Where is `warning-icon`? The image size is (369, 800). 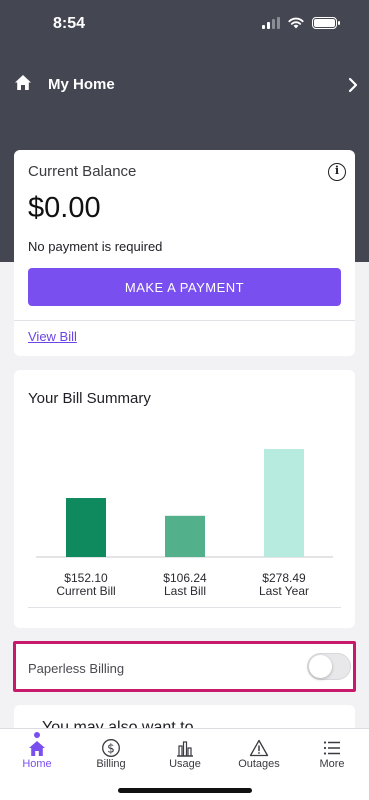 warning-icon is located at coordinates (259, 748).